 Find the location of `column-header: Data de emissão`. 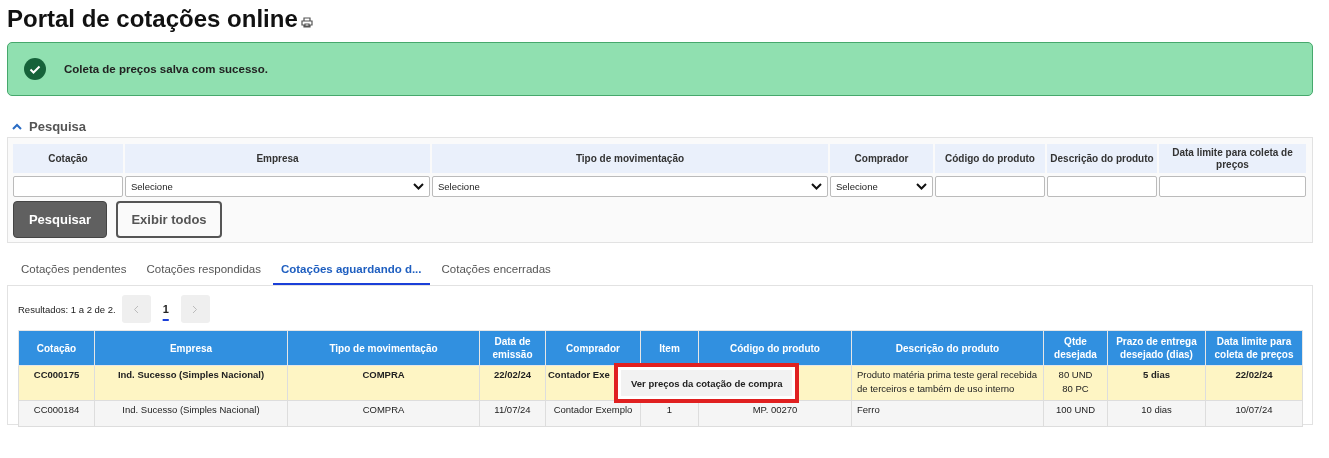

column-header: Data de emissão is located at coordinates (512, 348).